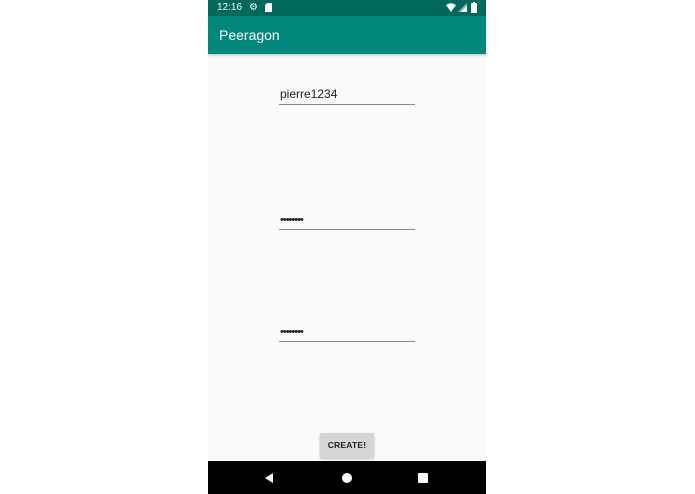 This screenshot has width=695, height=494. I want to click on username-value: pierre1234, so click(309, 94).